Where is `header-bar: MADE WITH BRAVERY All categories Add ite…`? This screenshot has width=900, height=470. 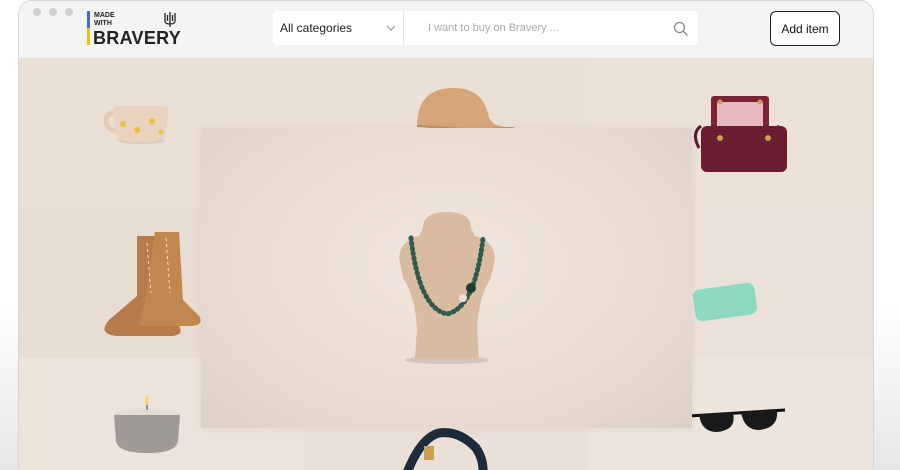
header-bar: MADE WITH BRAVERY All categories Add ite… is located at coordinates (446, 29).